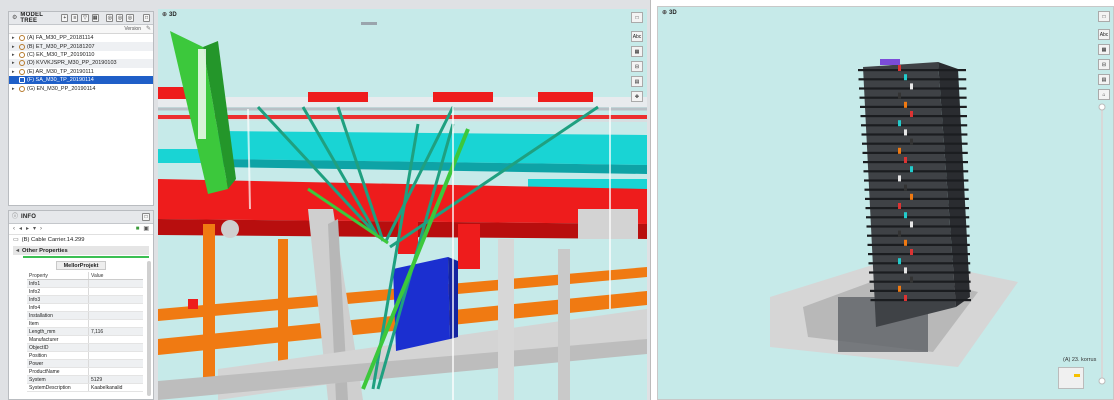 The width and height of the screenshot is (1114, 400). I want to click on layers-icon: ≡, so click(75, 18).